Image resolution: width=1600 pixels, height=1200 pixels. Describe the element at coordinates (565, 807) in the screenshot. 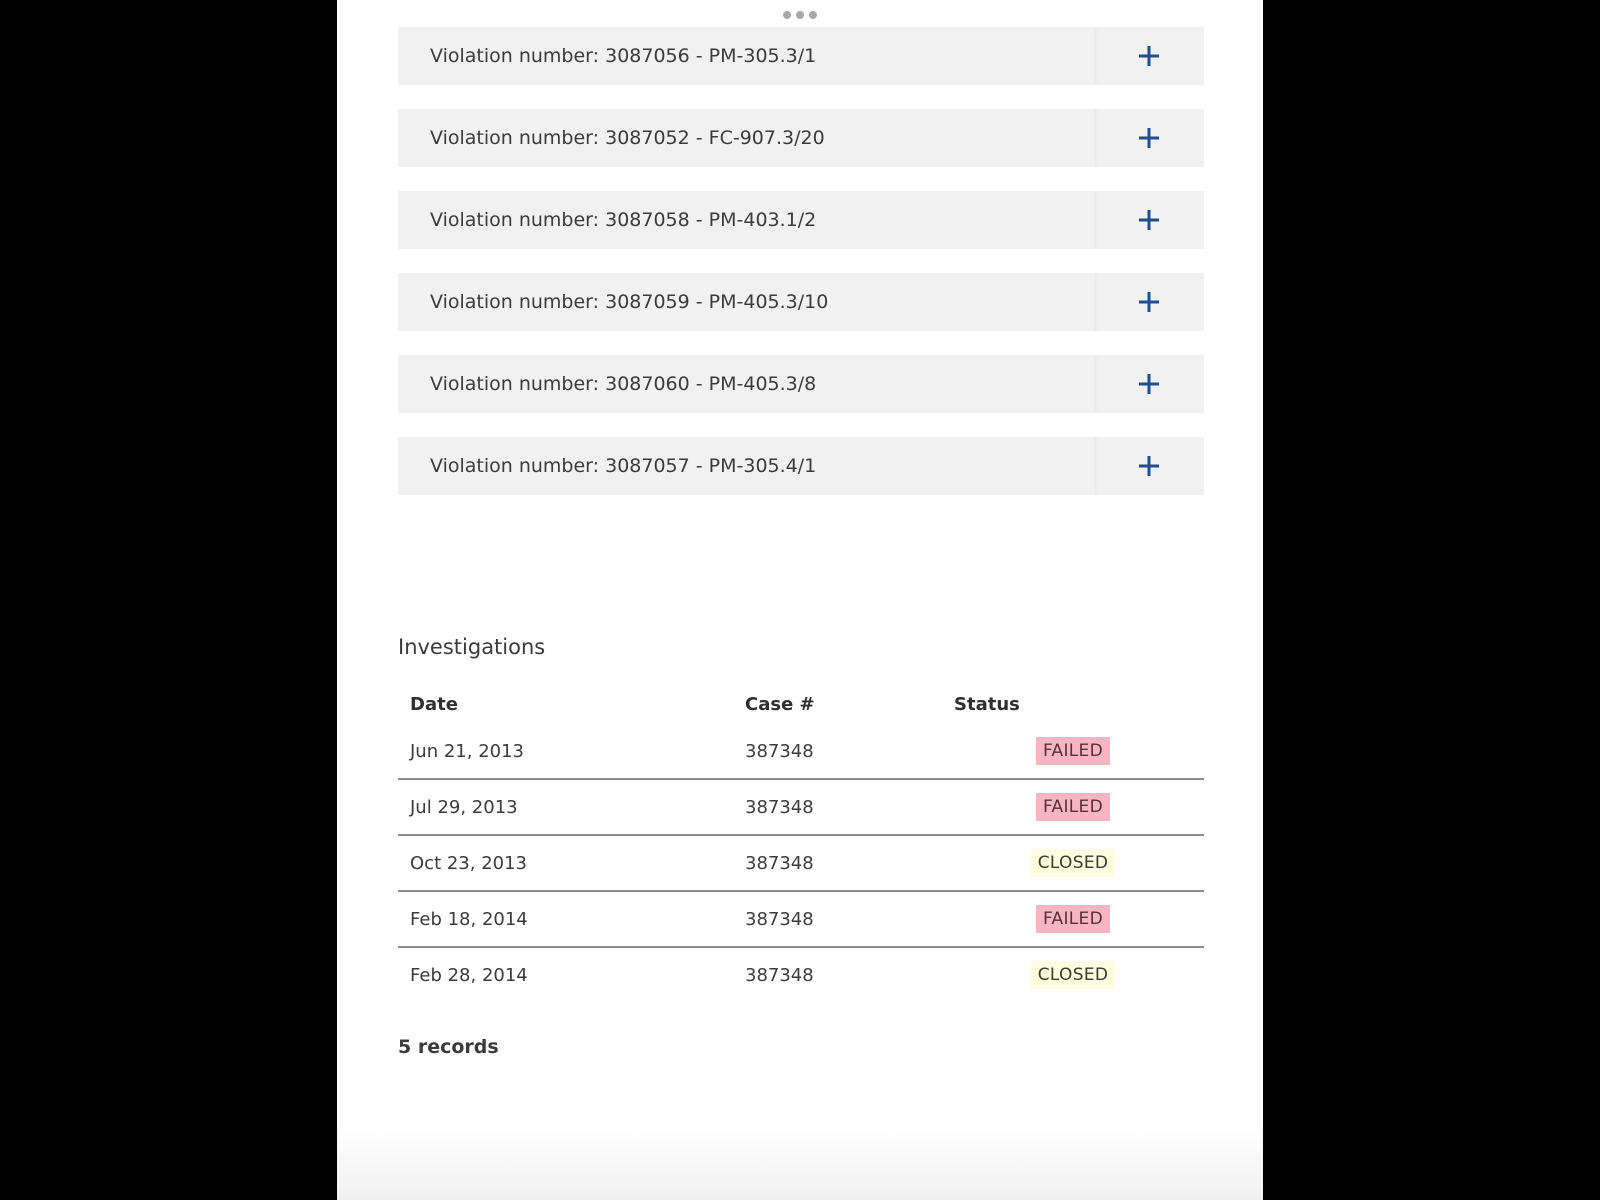

I see `date-cell: Jul 29, 2013` at that location.